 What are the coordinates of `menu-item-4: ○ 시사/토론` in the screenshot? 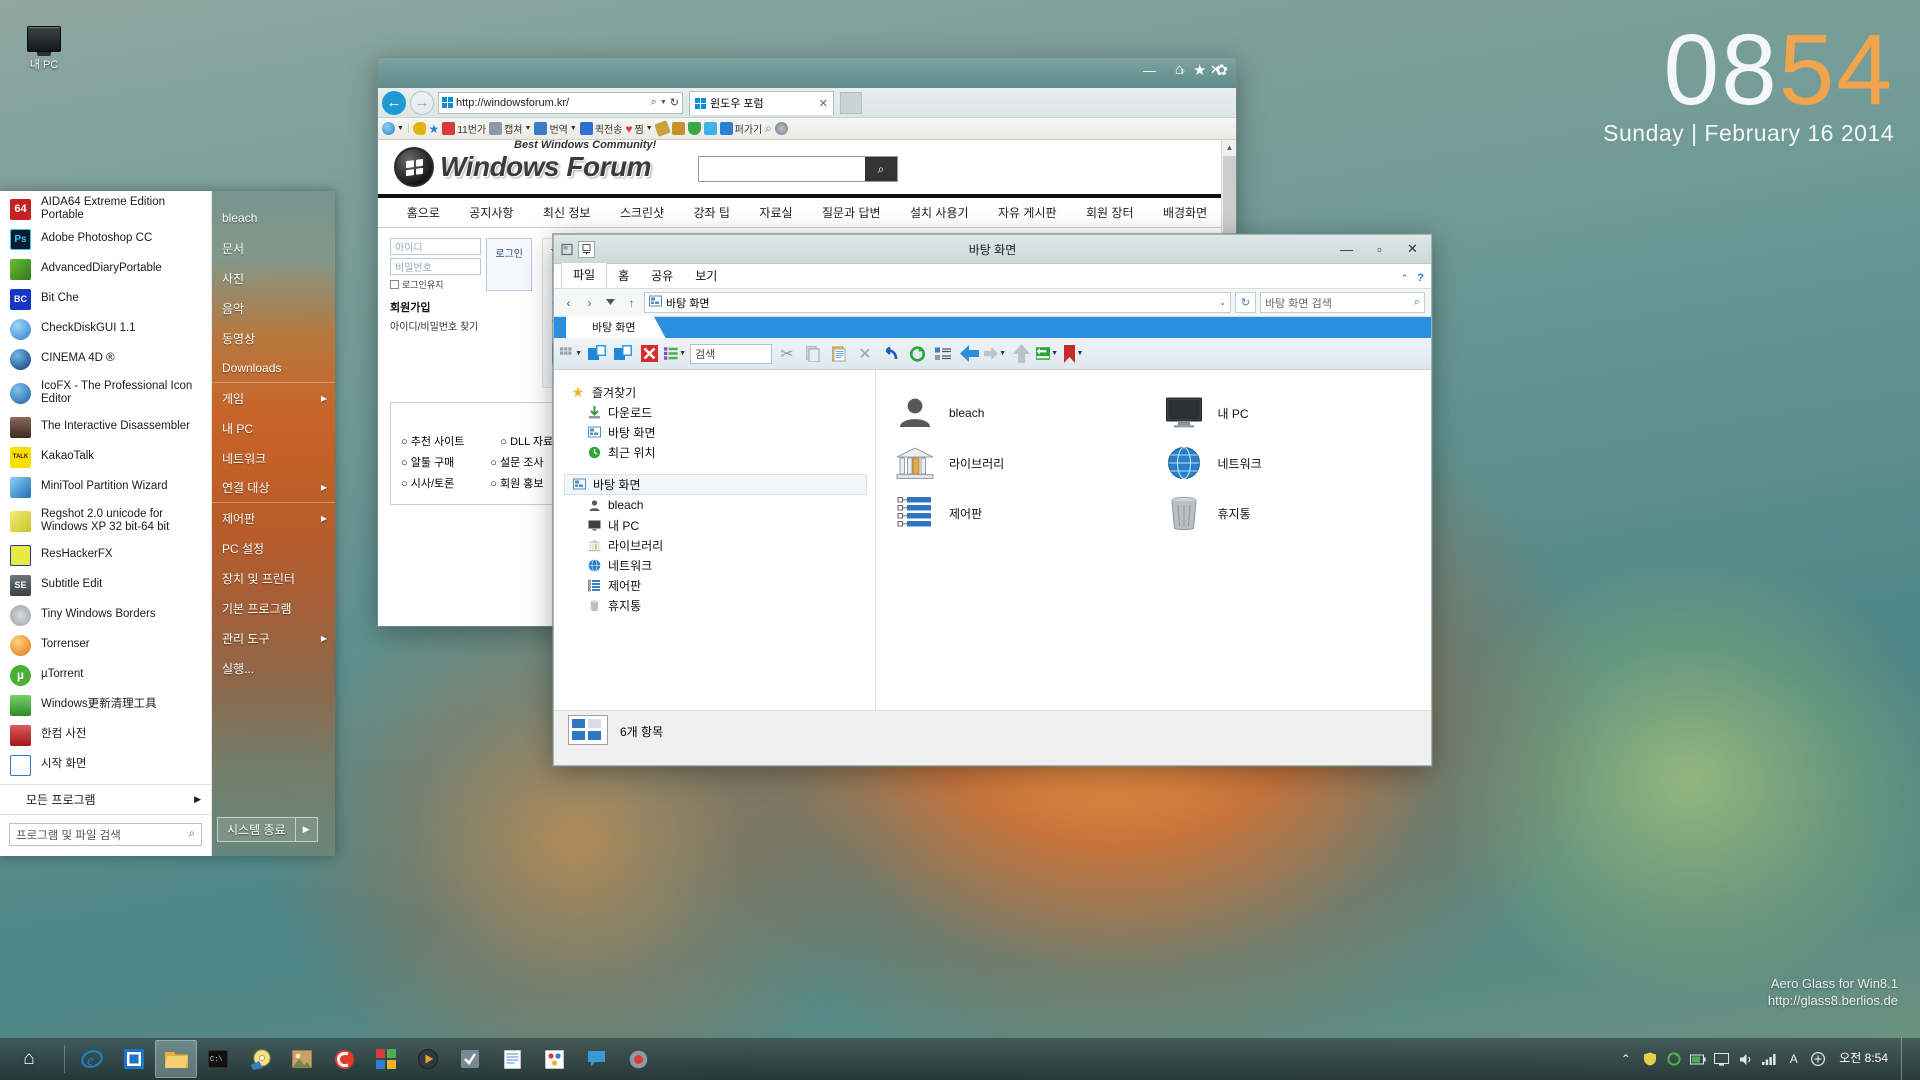 It's located at (427, 483).